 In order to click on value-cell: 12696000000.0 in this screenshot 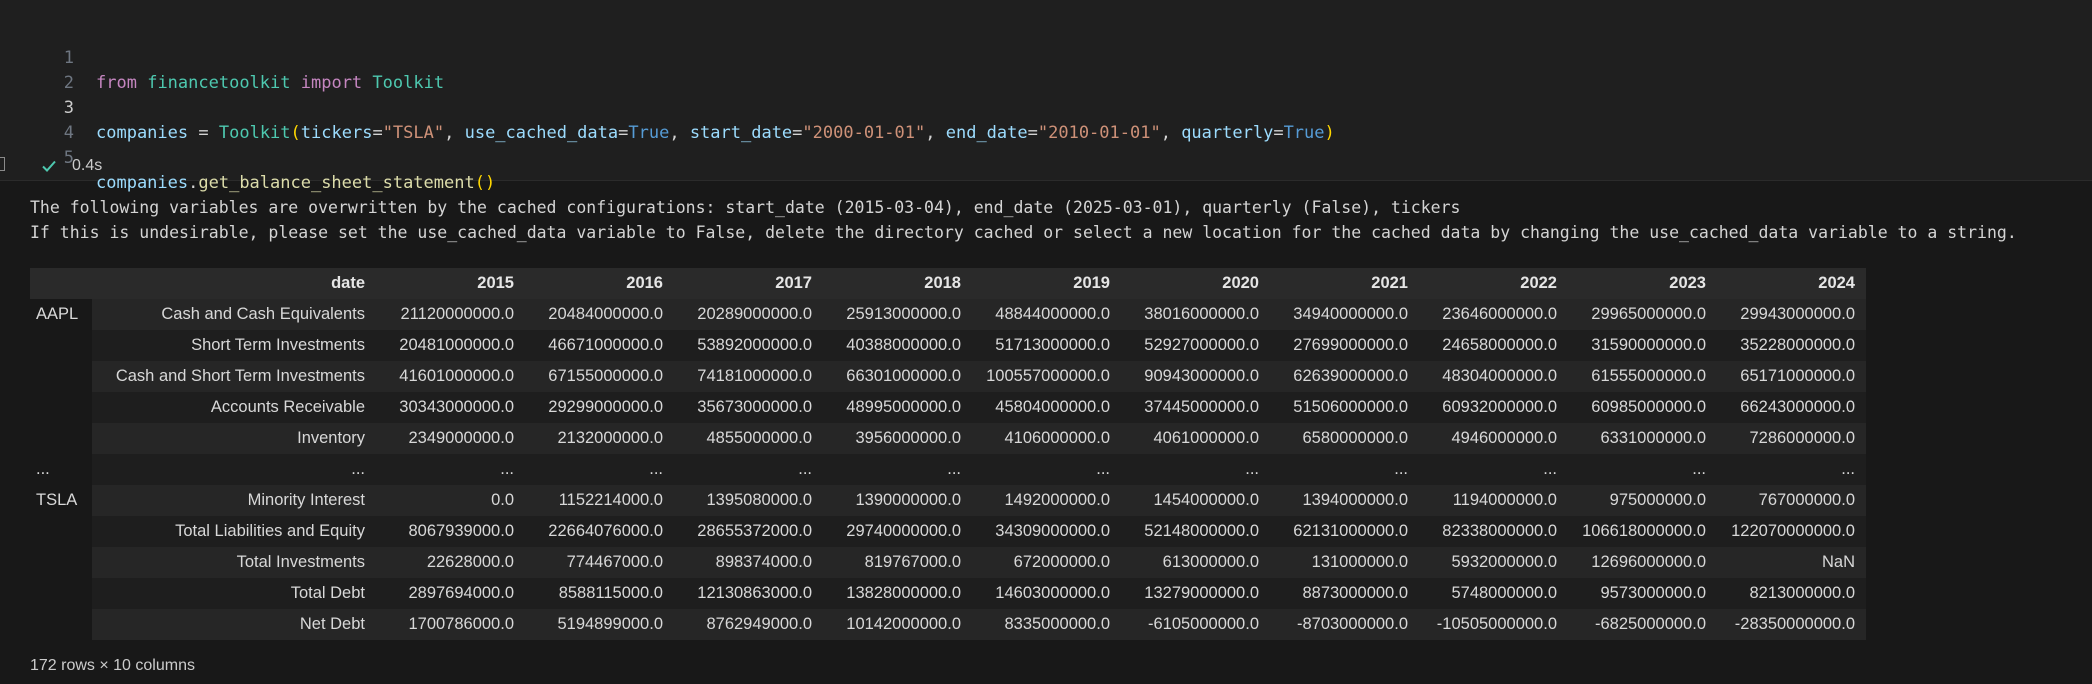, I will do `click(1642, 562)`.